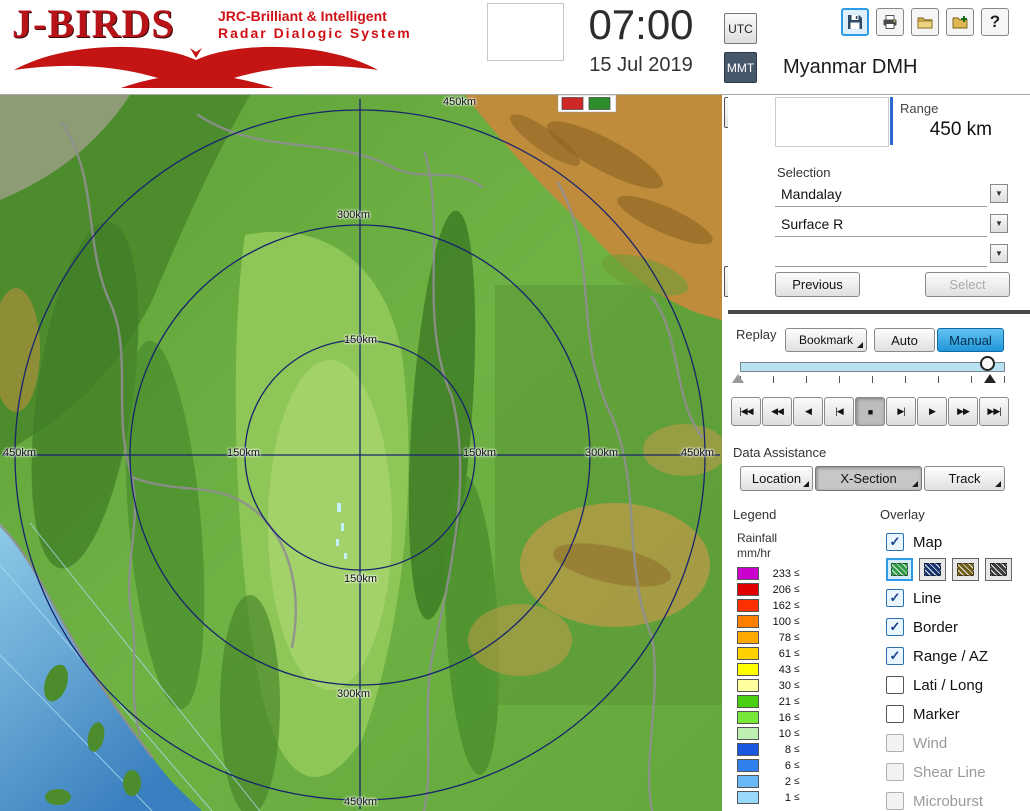 The height and width of the screenshot is (811, 1030). I want to click on slider-position-marker, so click(990, 378).